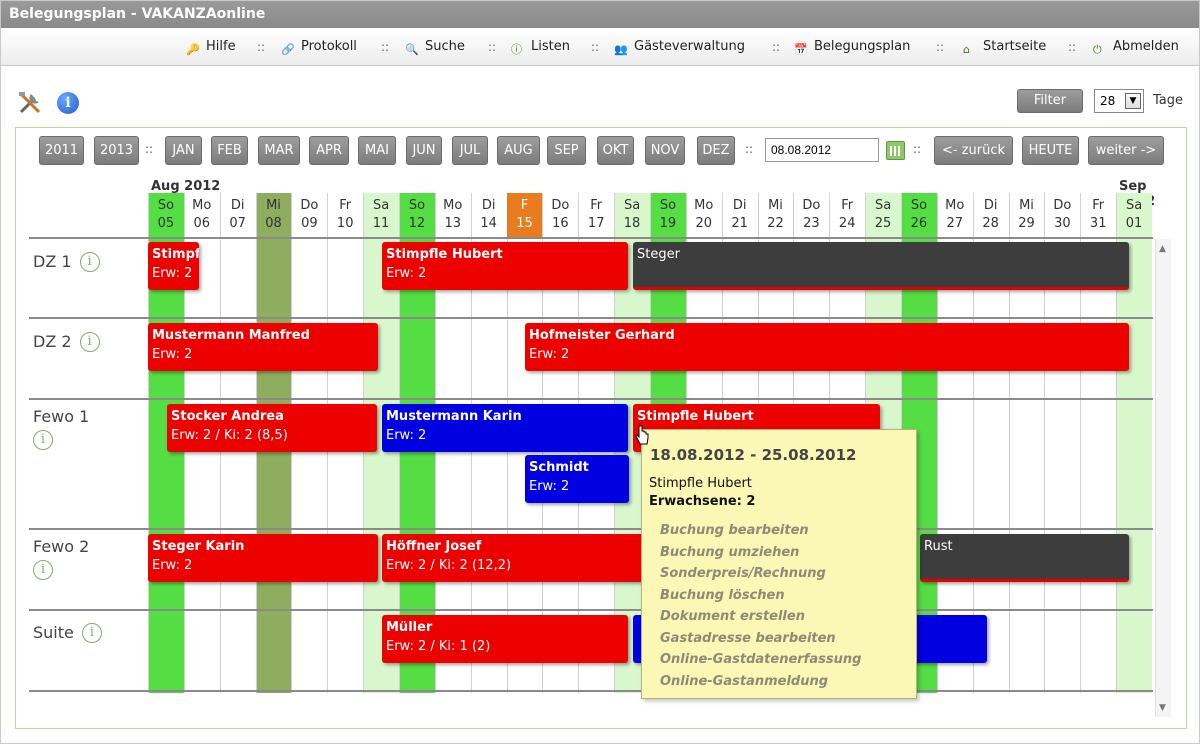 The width and height of the screenshot is (1200, 744). Describe the element at coordinates (279, 150) in the screenshot. I see `month-button-mar: MAR` at that location.